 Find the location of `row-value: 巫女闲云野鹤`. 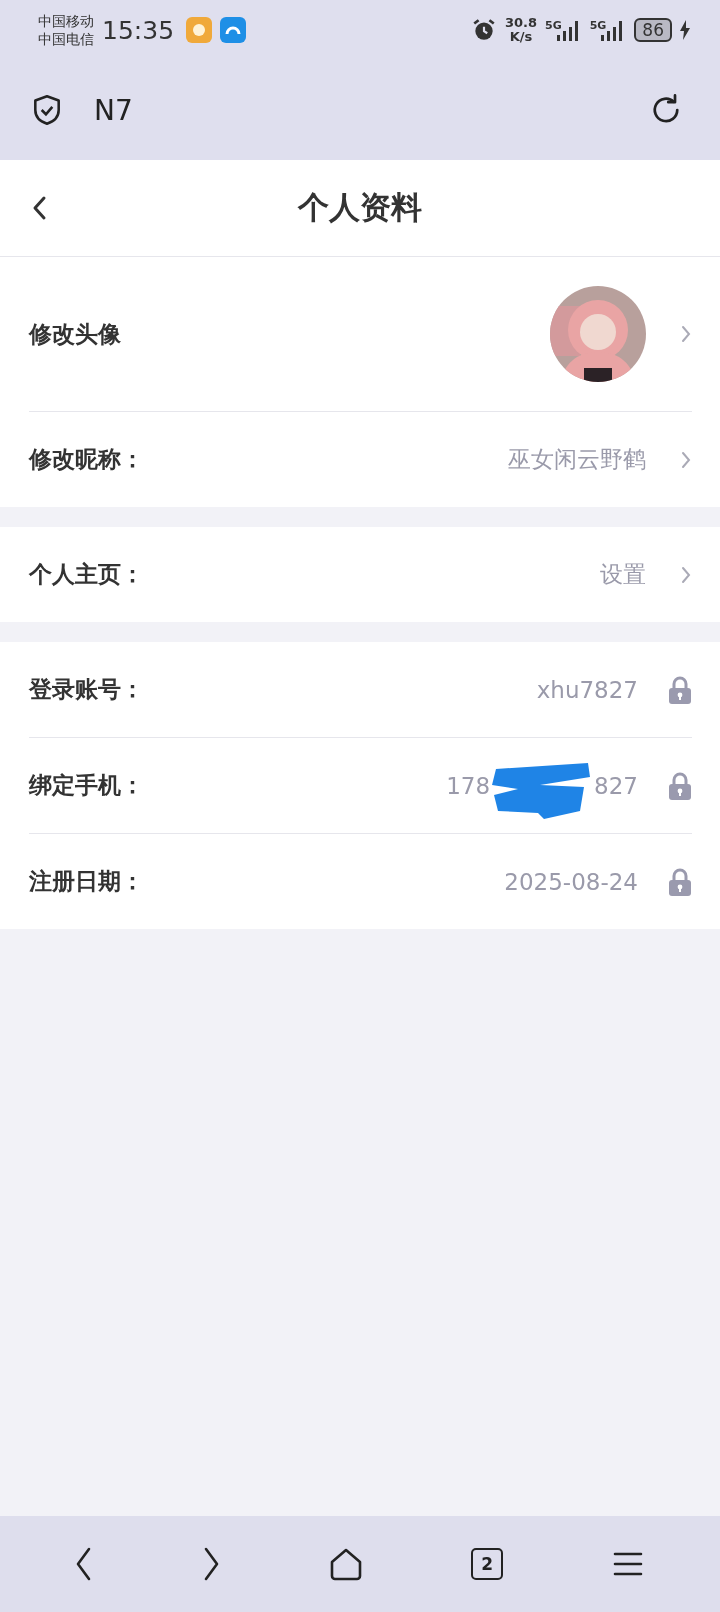

row-value: 巫女闲云野鹤 is located at coordinates (577, 459).